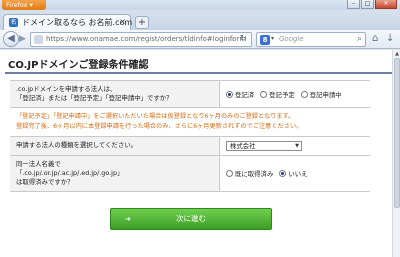 Image resolution: width=400 pixels, height=257 pixels. I want to click on chevron-down-icon: ▼, so click(297, 146).